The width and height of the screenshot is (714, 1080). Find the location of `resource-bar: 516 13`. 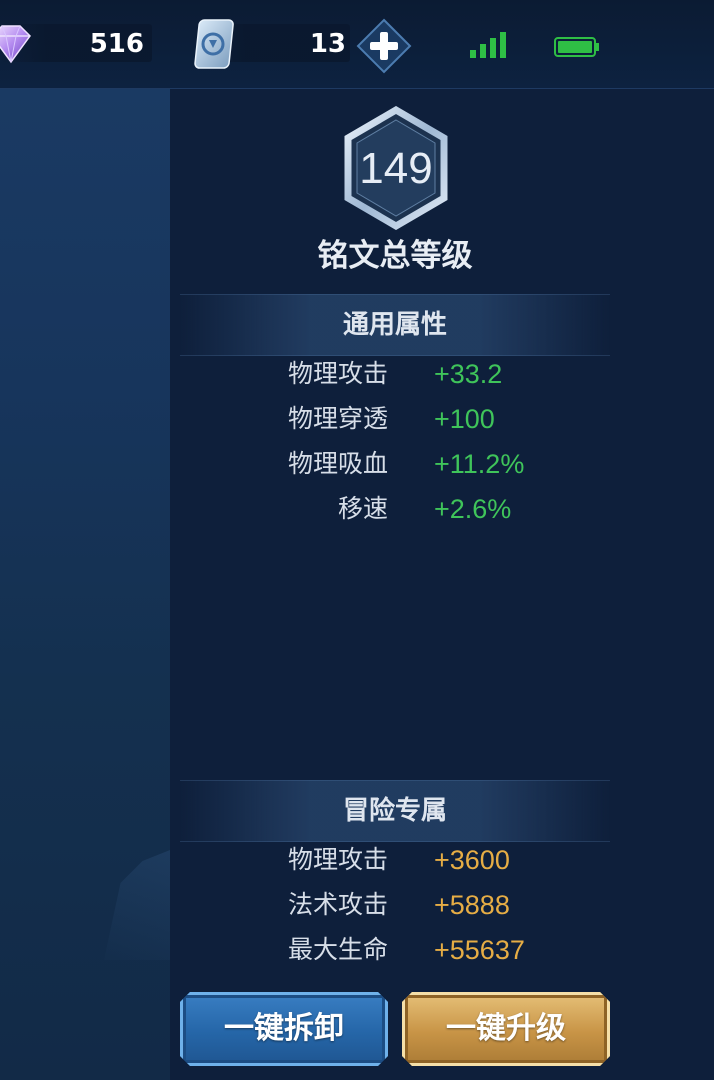

resource-bar: 516 13 is located at coordinates (357, 44).